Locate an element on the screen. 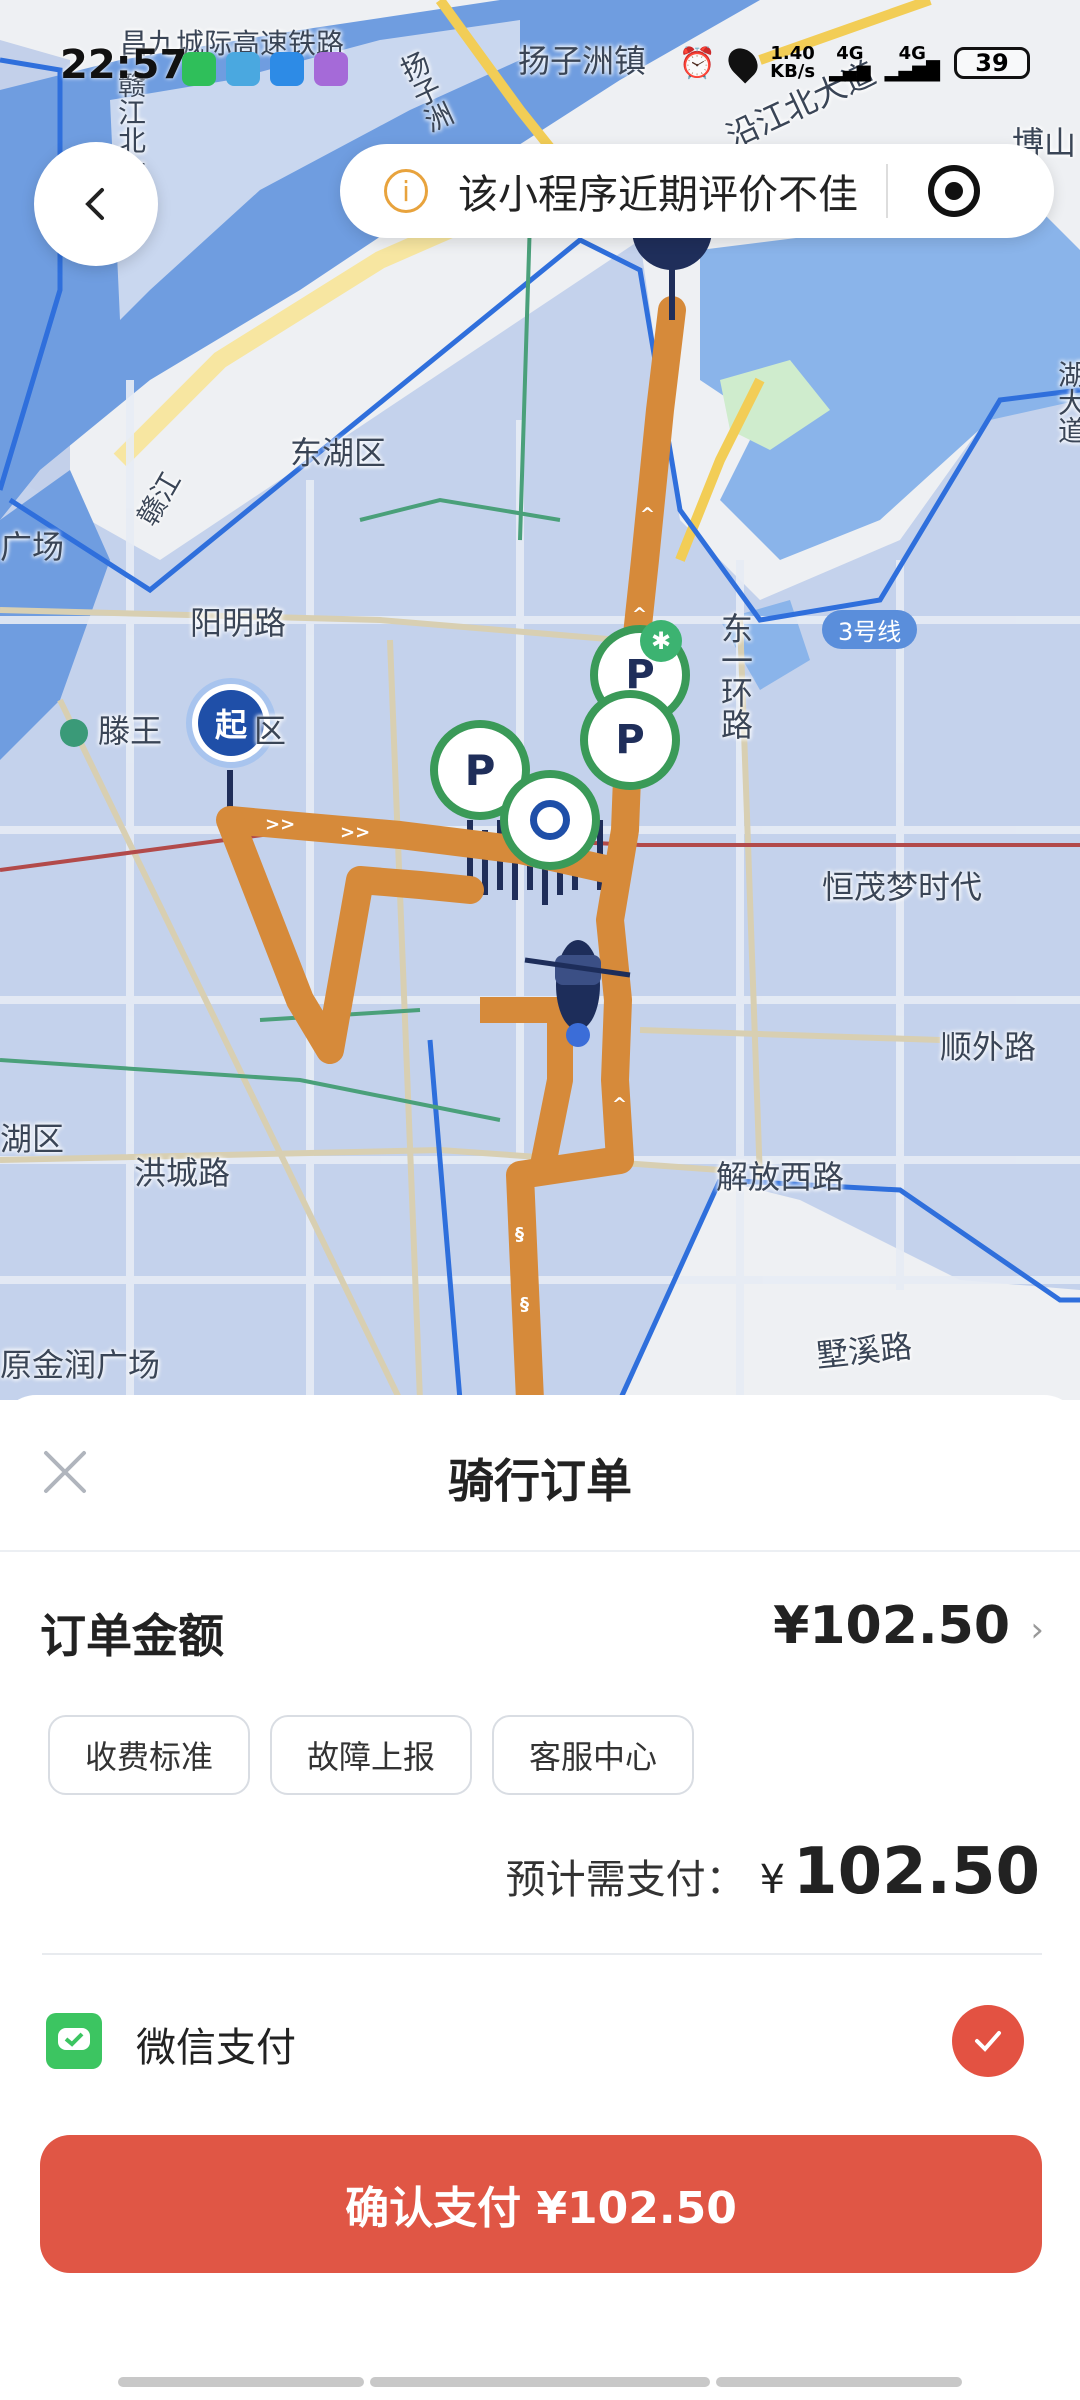 The image size is (1080, 2400). mini-program-capsule: i 该小程序近期评价不佳 is located at coordinates (697, 191).